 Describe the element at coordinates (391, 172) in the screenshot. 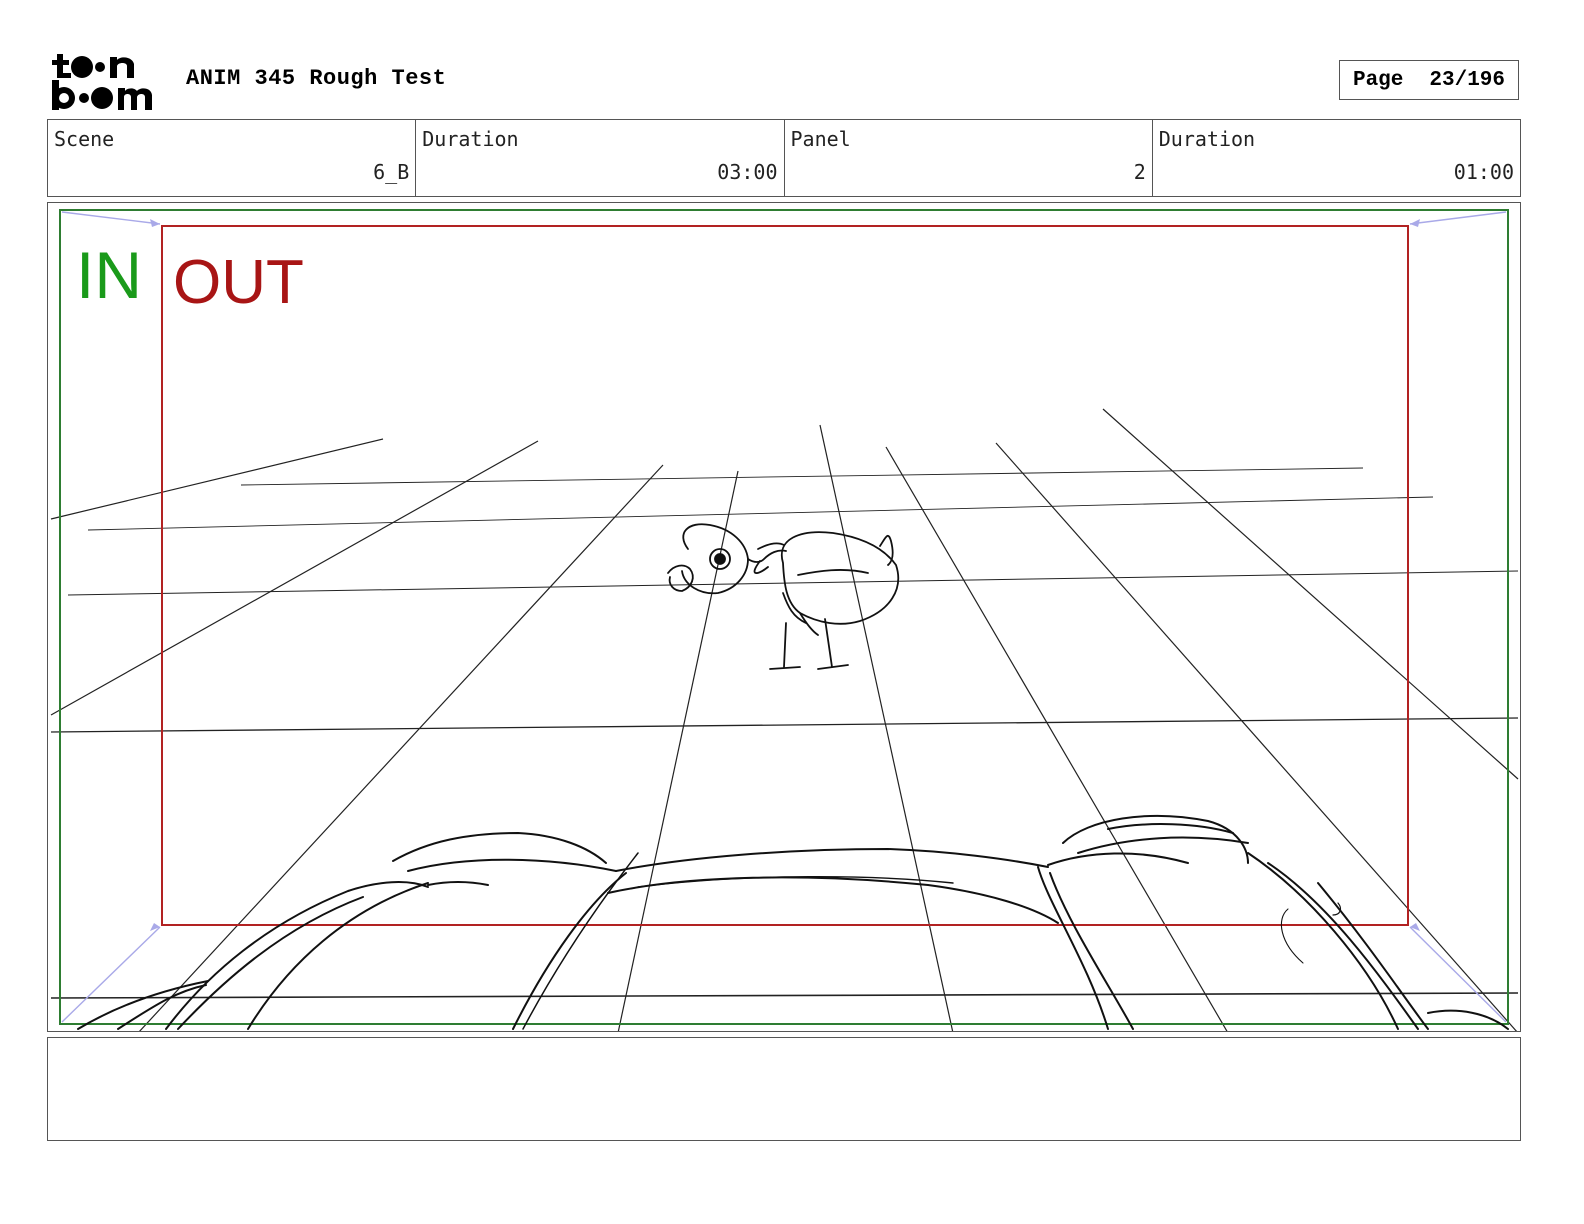

I see `scene-value: 6_B` at that location.